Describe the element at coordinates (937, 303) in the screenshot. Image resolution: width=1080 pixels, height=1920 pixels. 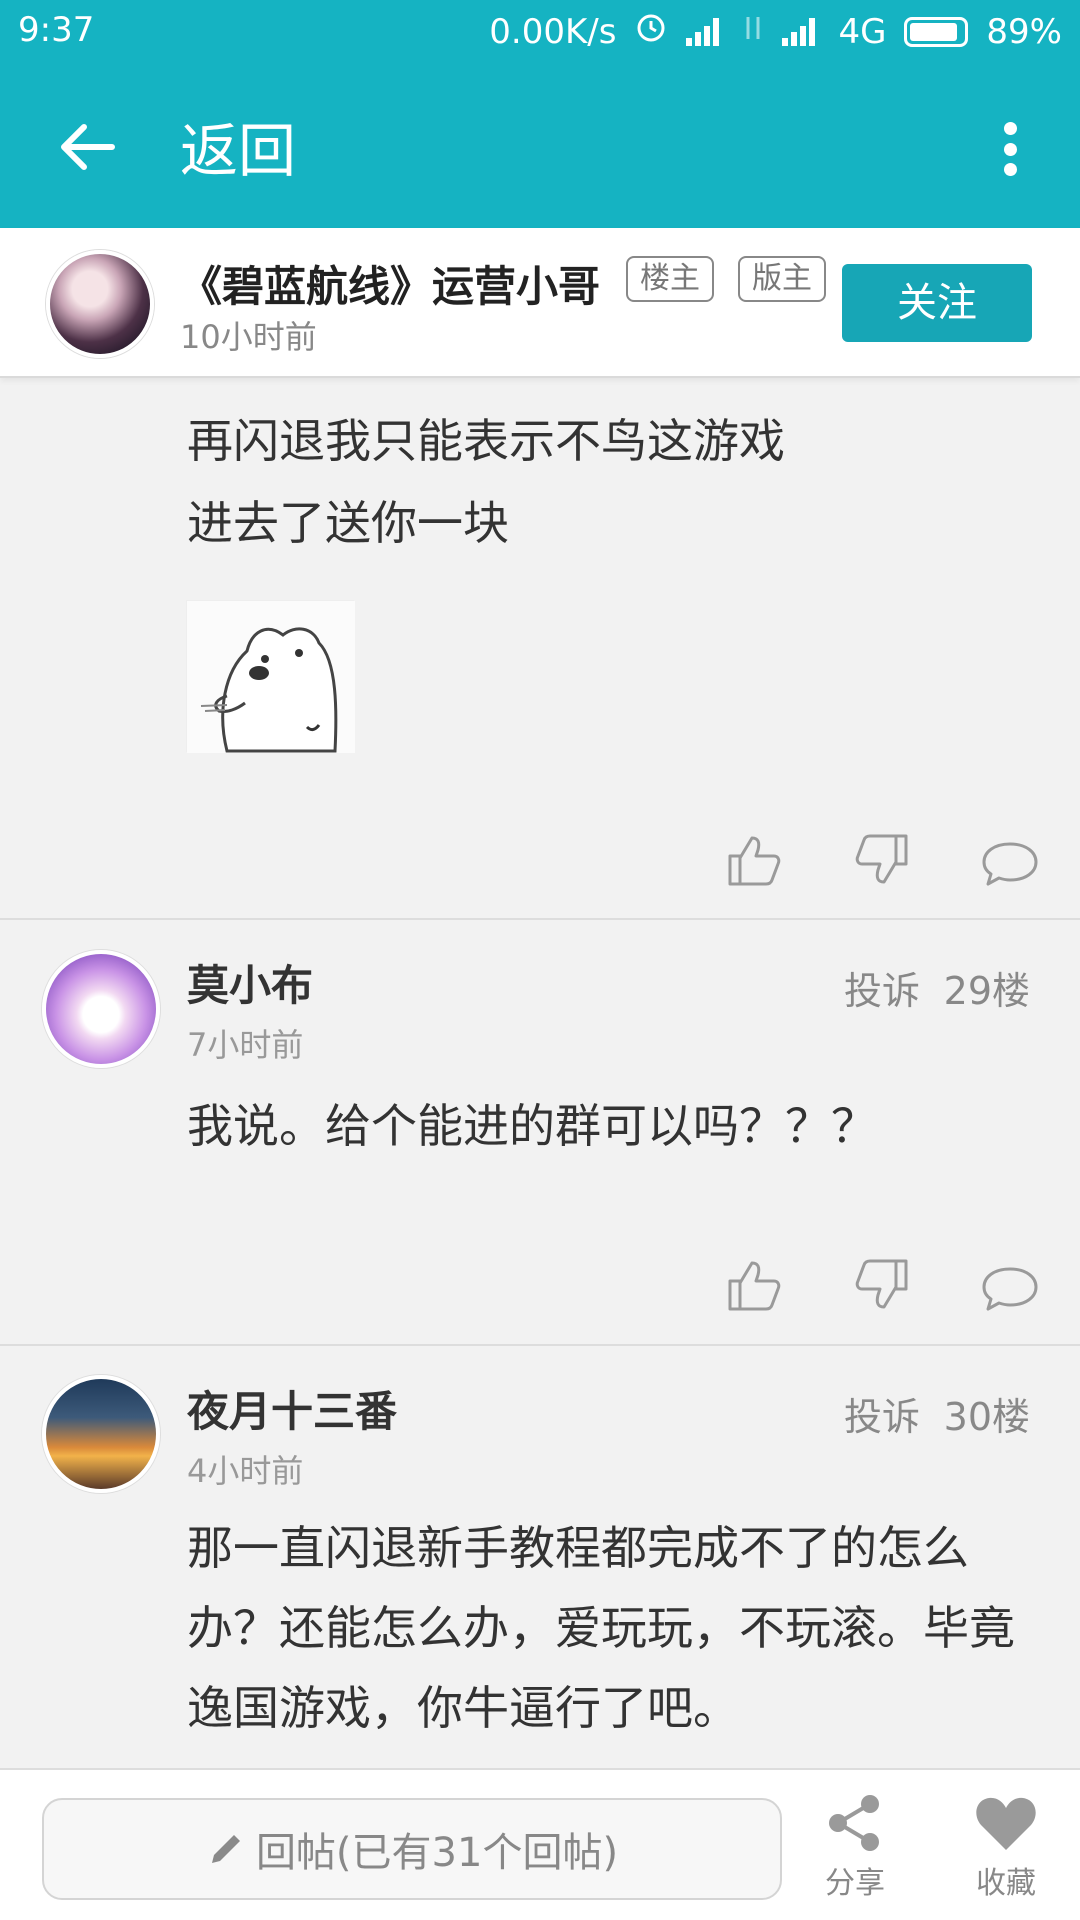
I see `follow-button: 关注` at that location.